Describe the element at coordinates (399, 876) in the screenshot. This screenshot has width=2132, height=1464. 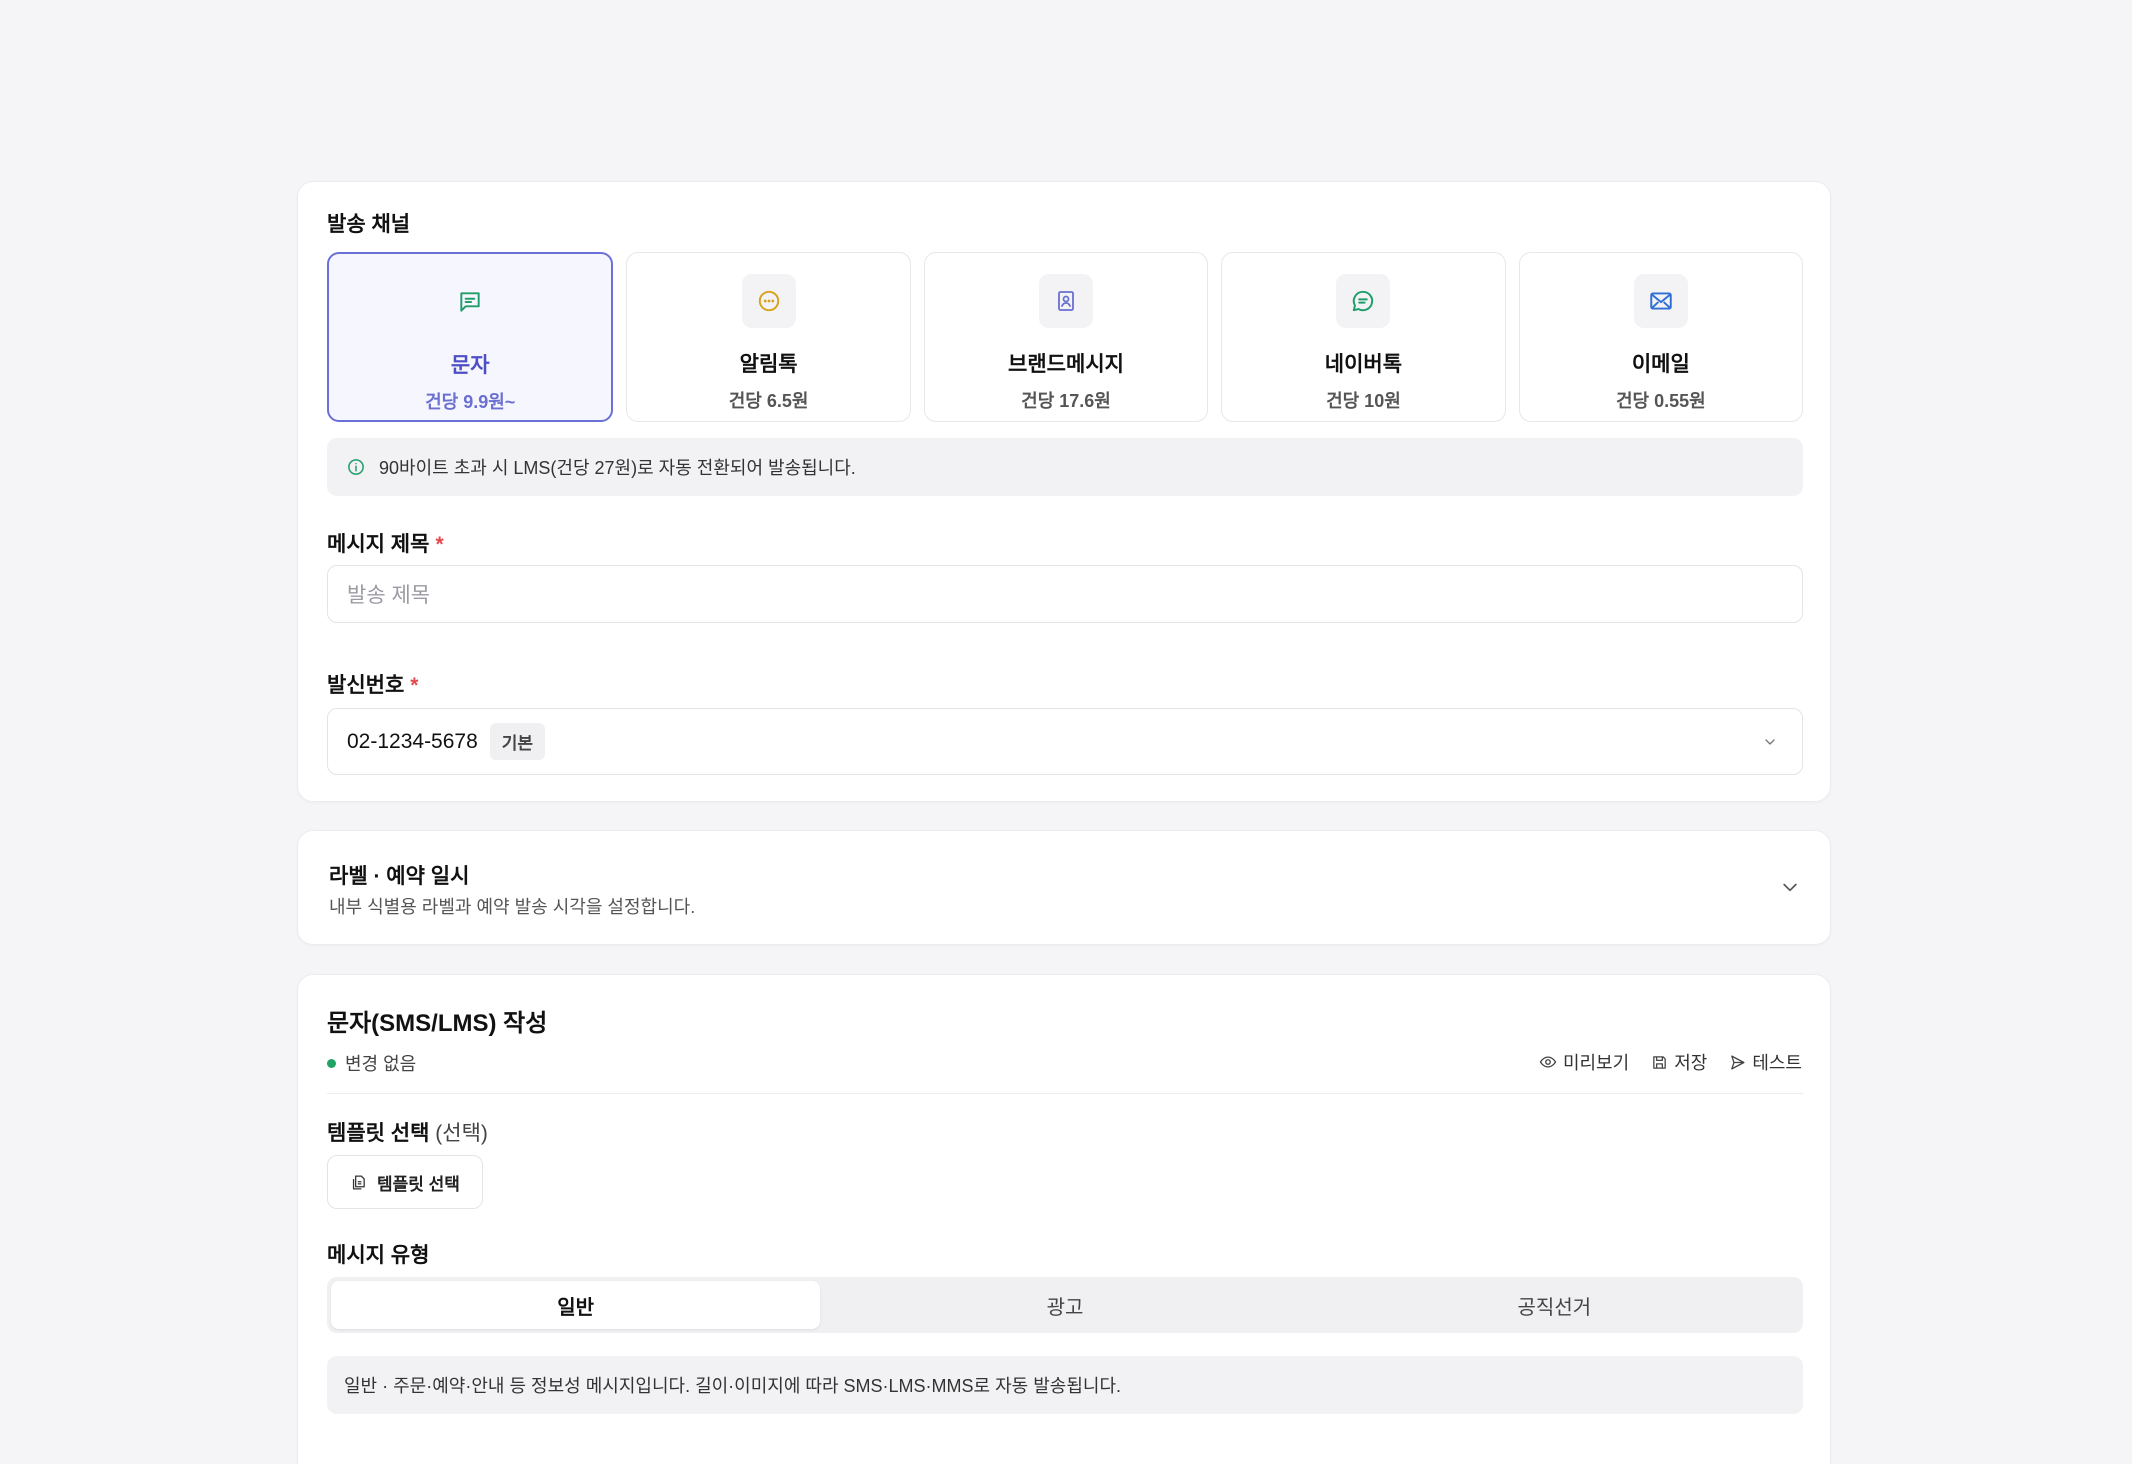
I see `label-schedule-title: 라벨 · 예약 일시` at that location.